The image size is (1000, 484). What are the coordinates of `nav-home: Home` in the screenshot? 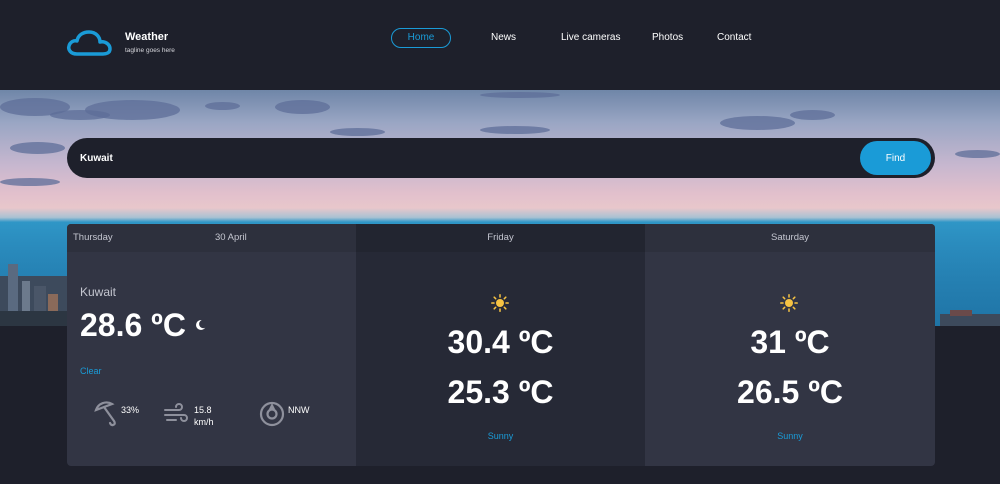 It's located at (421, 38).